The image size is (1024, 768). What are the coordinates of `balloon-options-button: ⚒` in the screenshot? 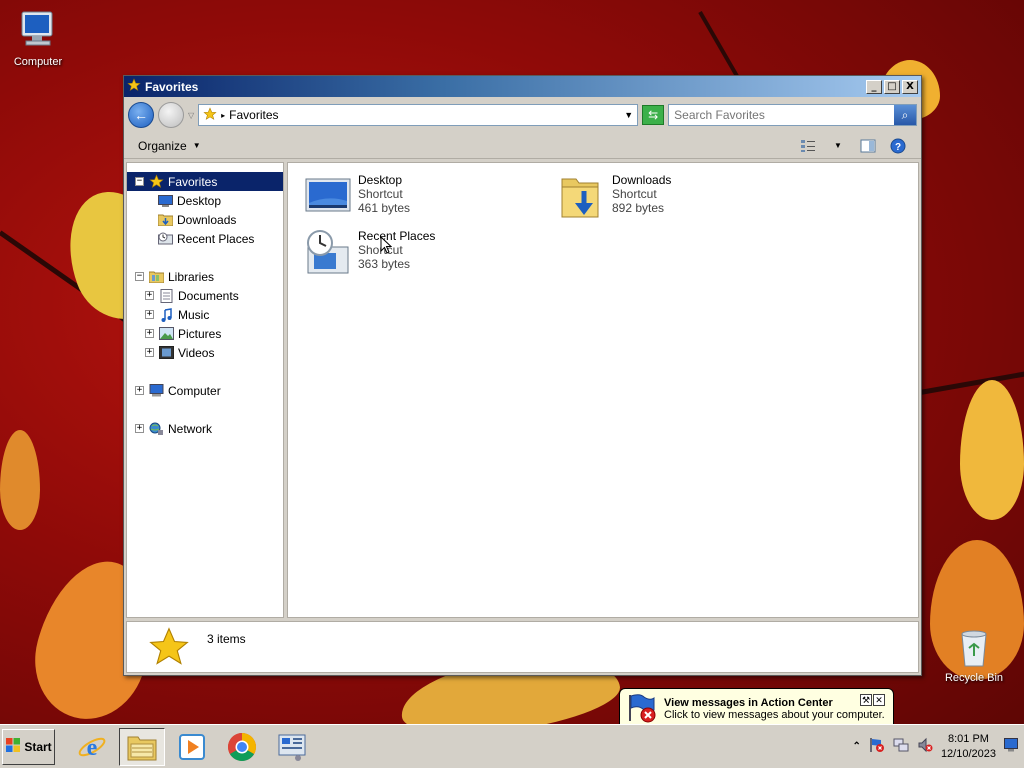 It's located at (866, 700).